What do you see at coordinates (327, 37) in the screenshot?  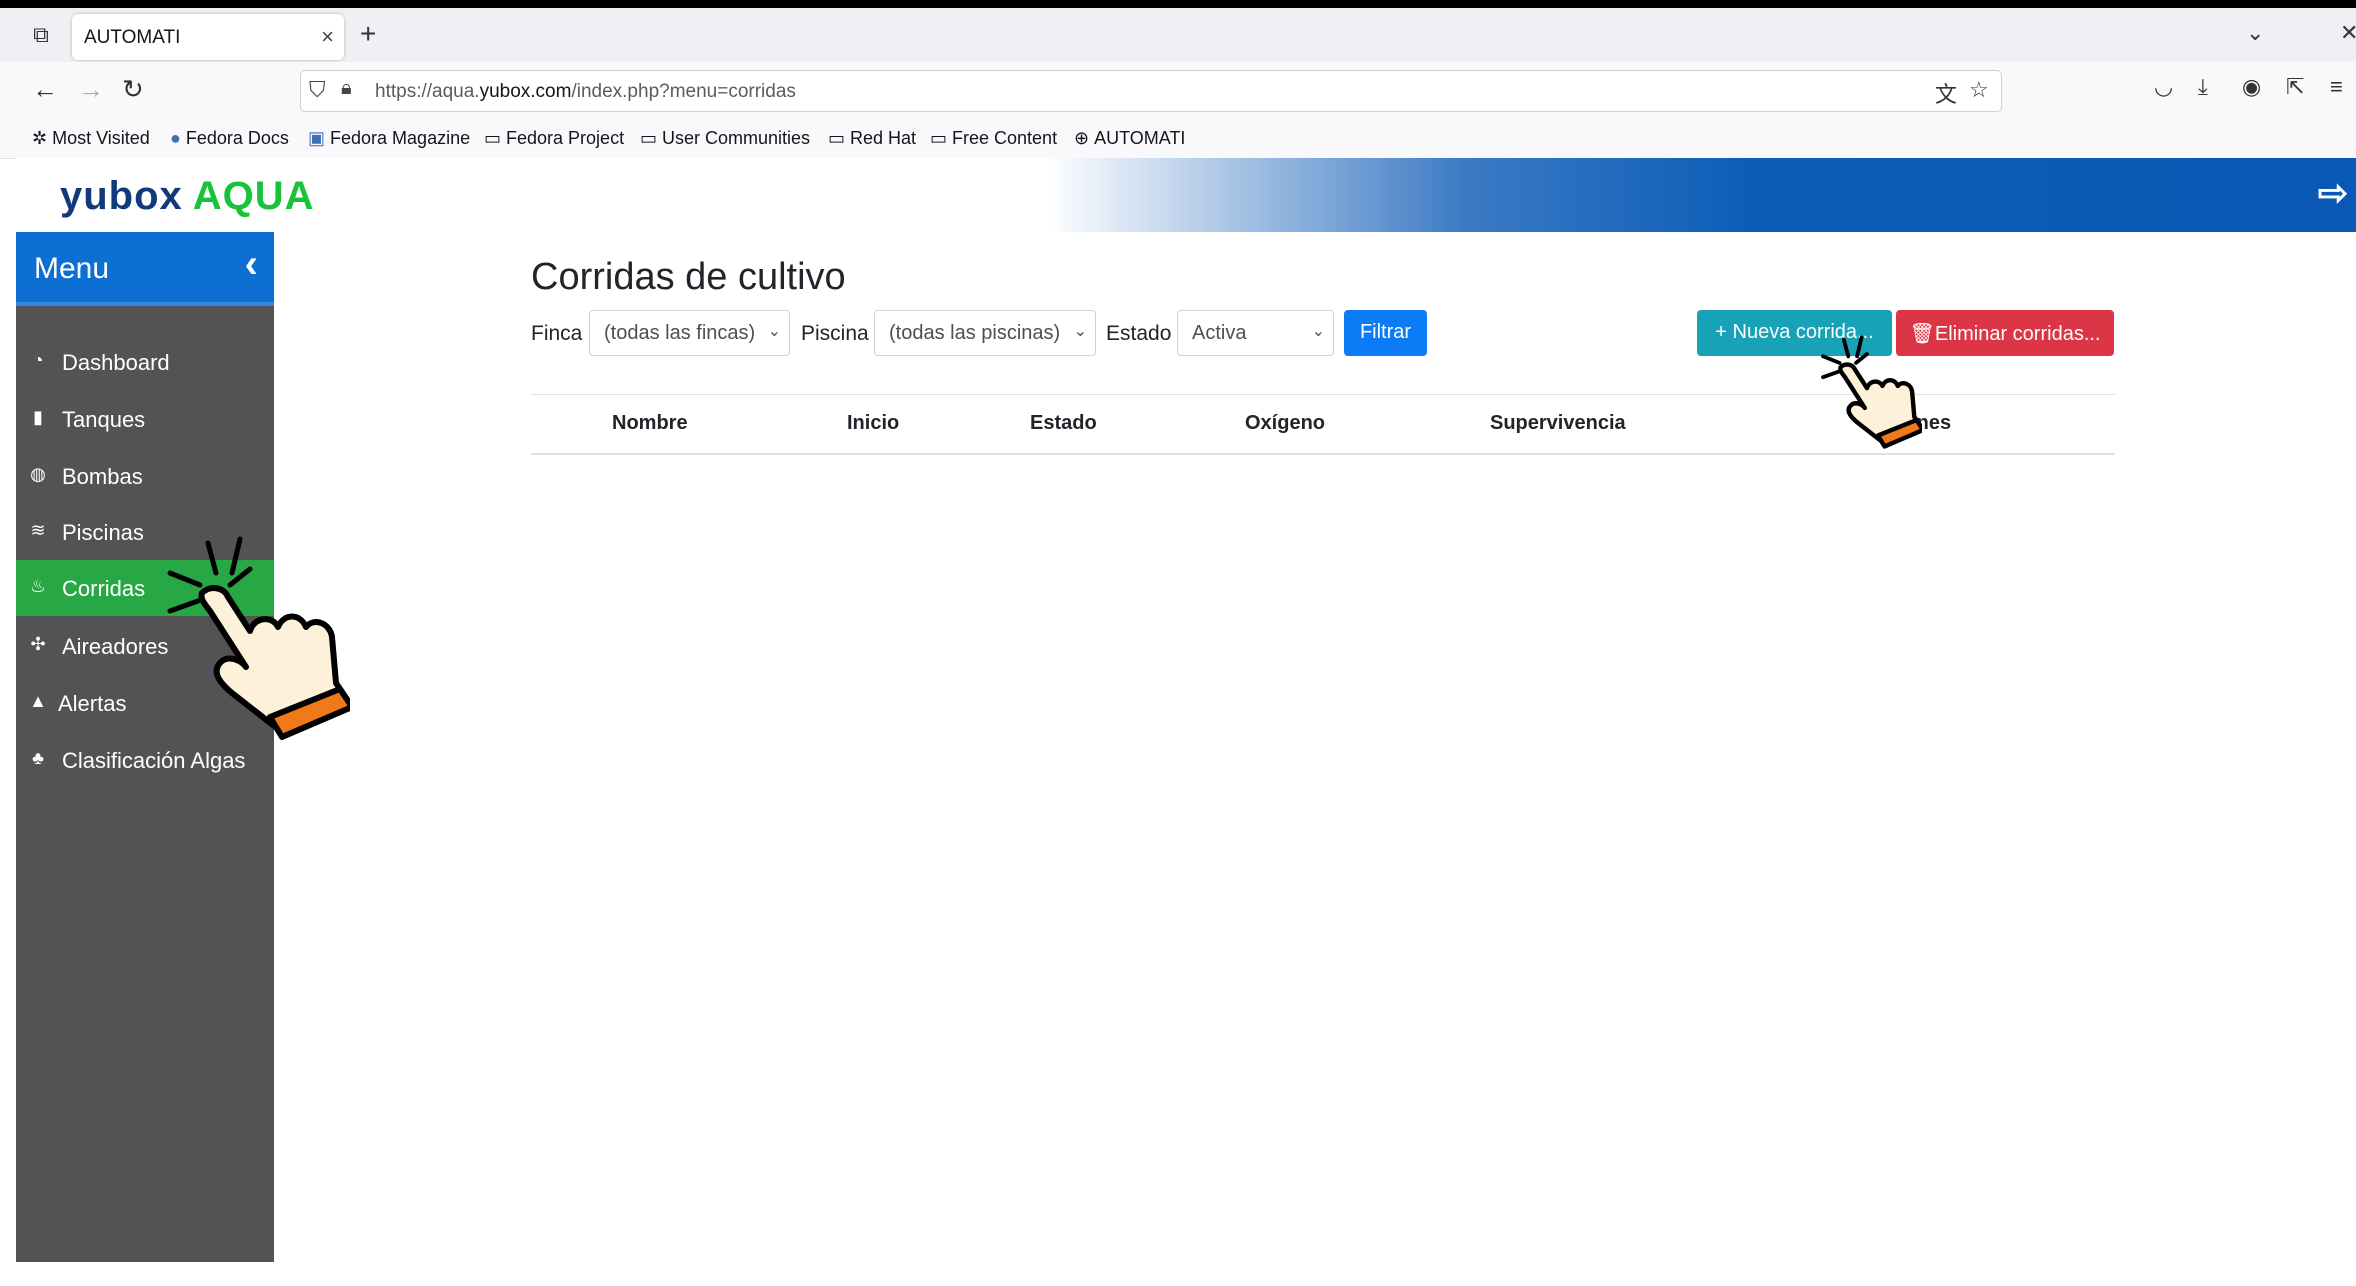 I see `tab-close-icon: ×` at bounding box center [327, 37].